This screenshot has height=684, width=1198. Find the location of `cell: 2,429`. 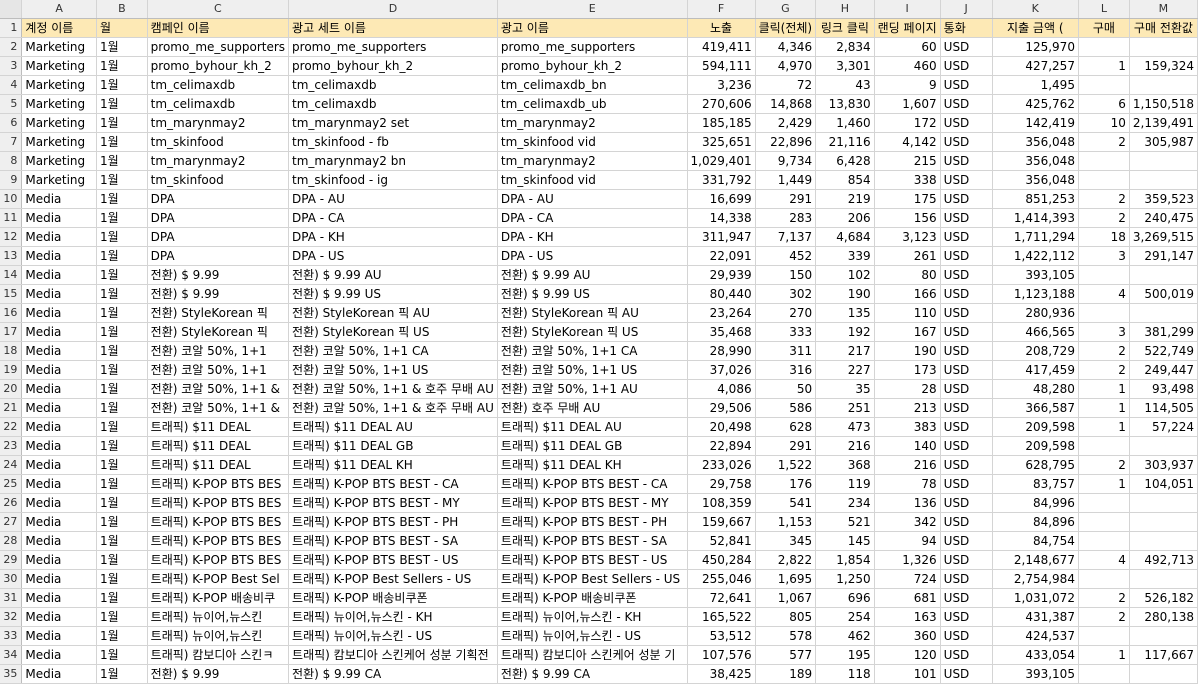

cell: 2,429 is located at coordinates (786, 123).